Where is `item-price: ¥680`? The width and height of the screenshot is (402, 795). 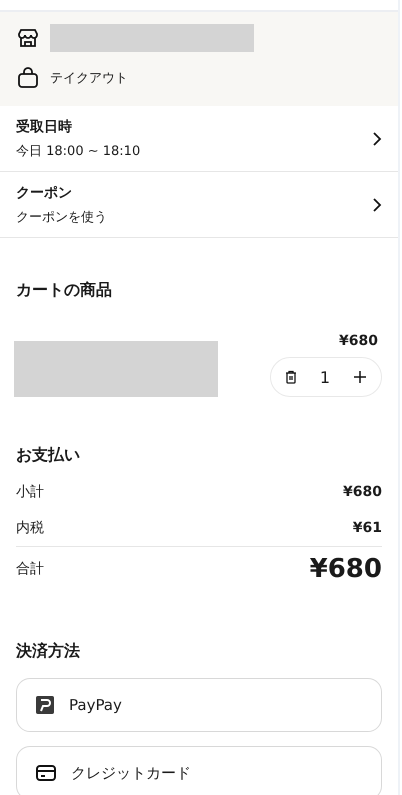 item-price: ¥680 is located at coordinates (359, 341).